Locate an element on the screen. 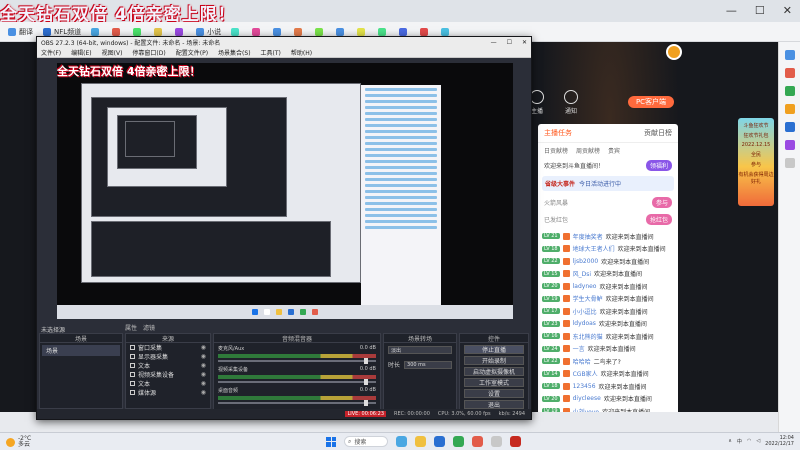 This screenshot has width=800, height=450. chat-username: CGB家人 is located at coordinates (585, 373).